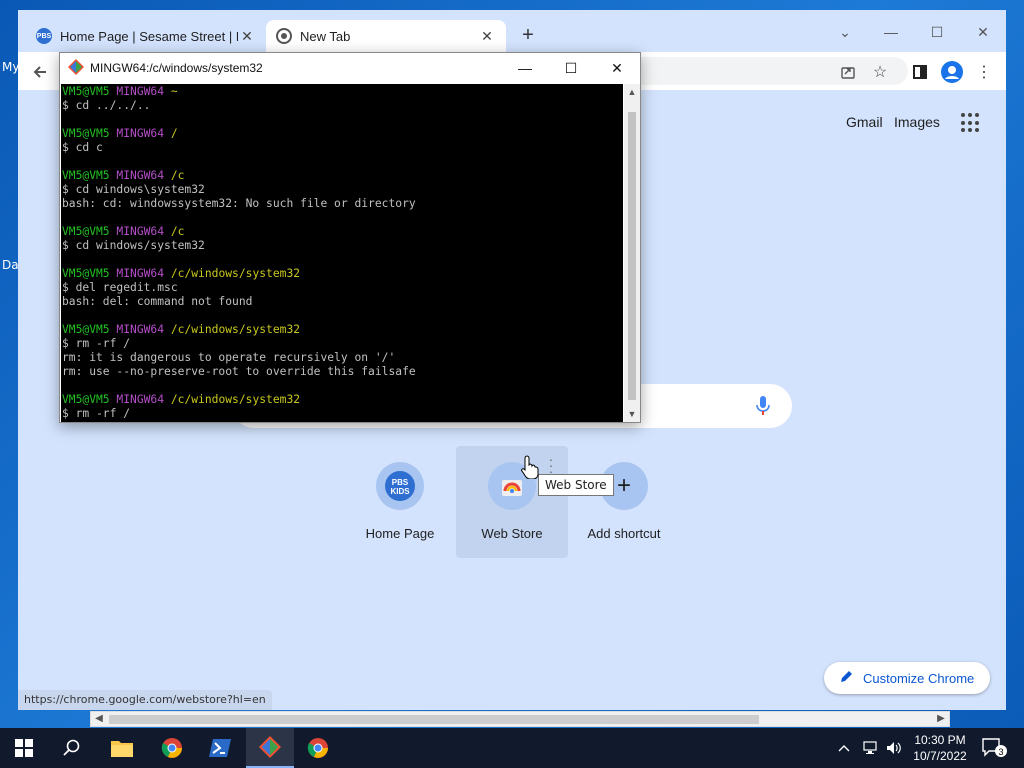 This screenshot has height=768, width=1024. Describe the element at coordinates (174, 91) in the screenshot. I see `prompt-path: ~` at that location.